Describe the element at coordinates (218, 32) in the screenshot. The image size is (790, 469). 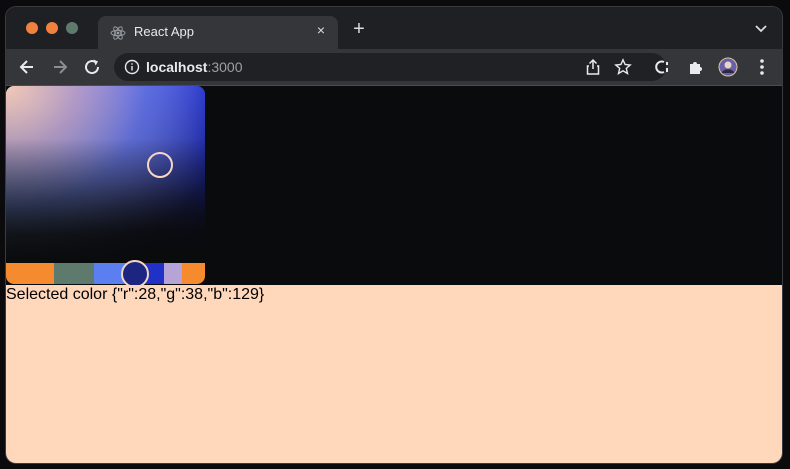
I see `tab-react-app: React App ×` at that location.